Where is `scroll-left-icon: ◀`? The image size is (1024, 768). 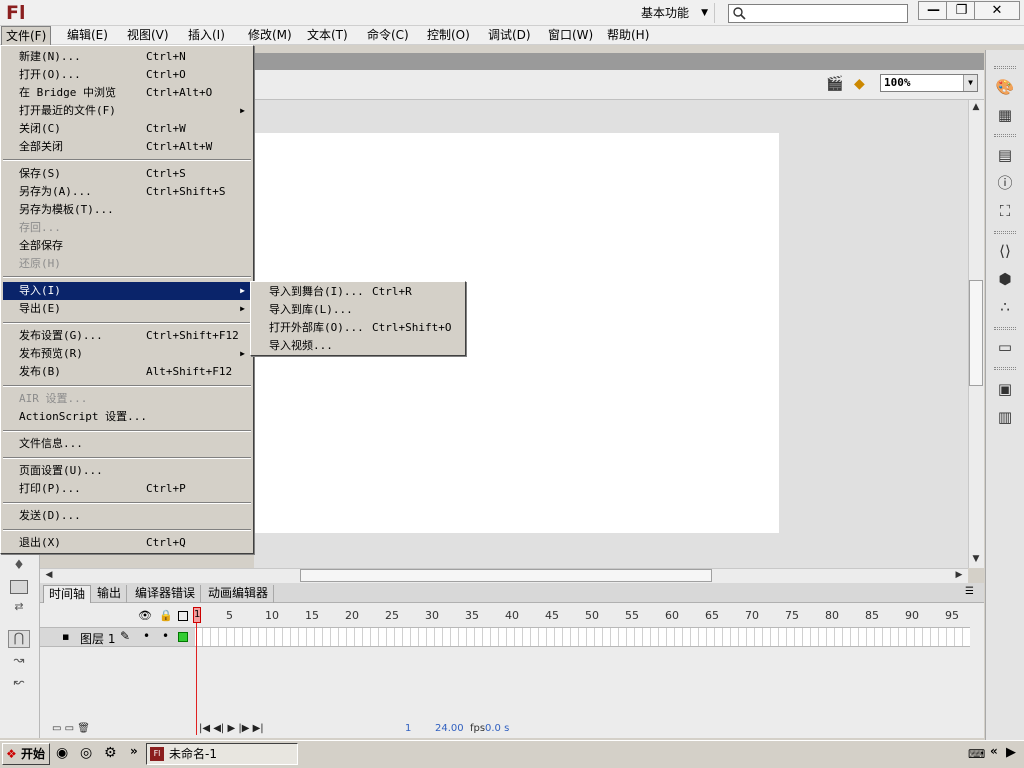
scroll-left-icon: ◀ is located at coordinates (49, 575).